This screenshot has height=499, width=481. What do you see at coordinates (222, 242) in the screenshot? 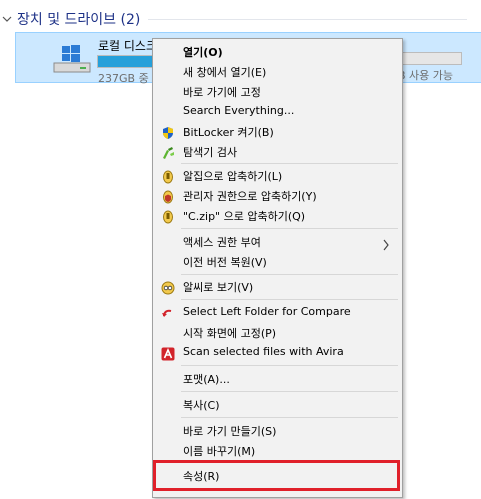
I see `menu-item-label: 액세스 권한 부여` at bounding box center [222, 242].